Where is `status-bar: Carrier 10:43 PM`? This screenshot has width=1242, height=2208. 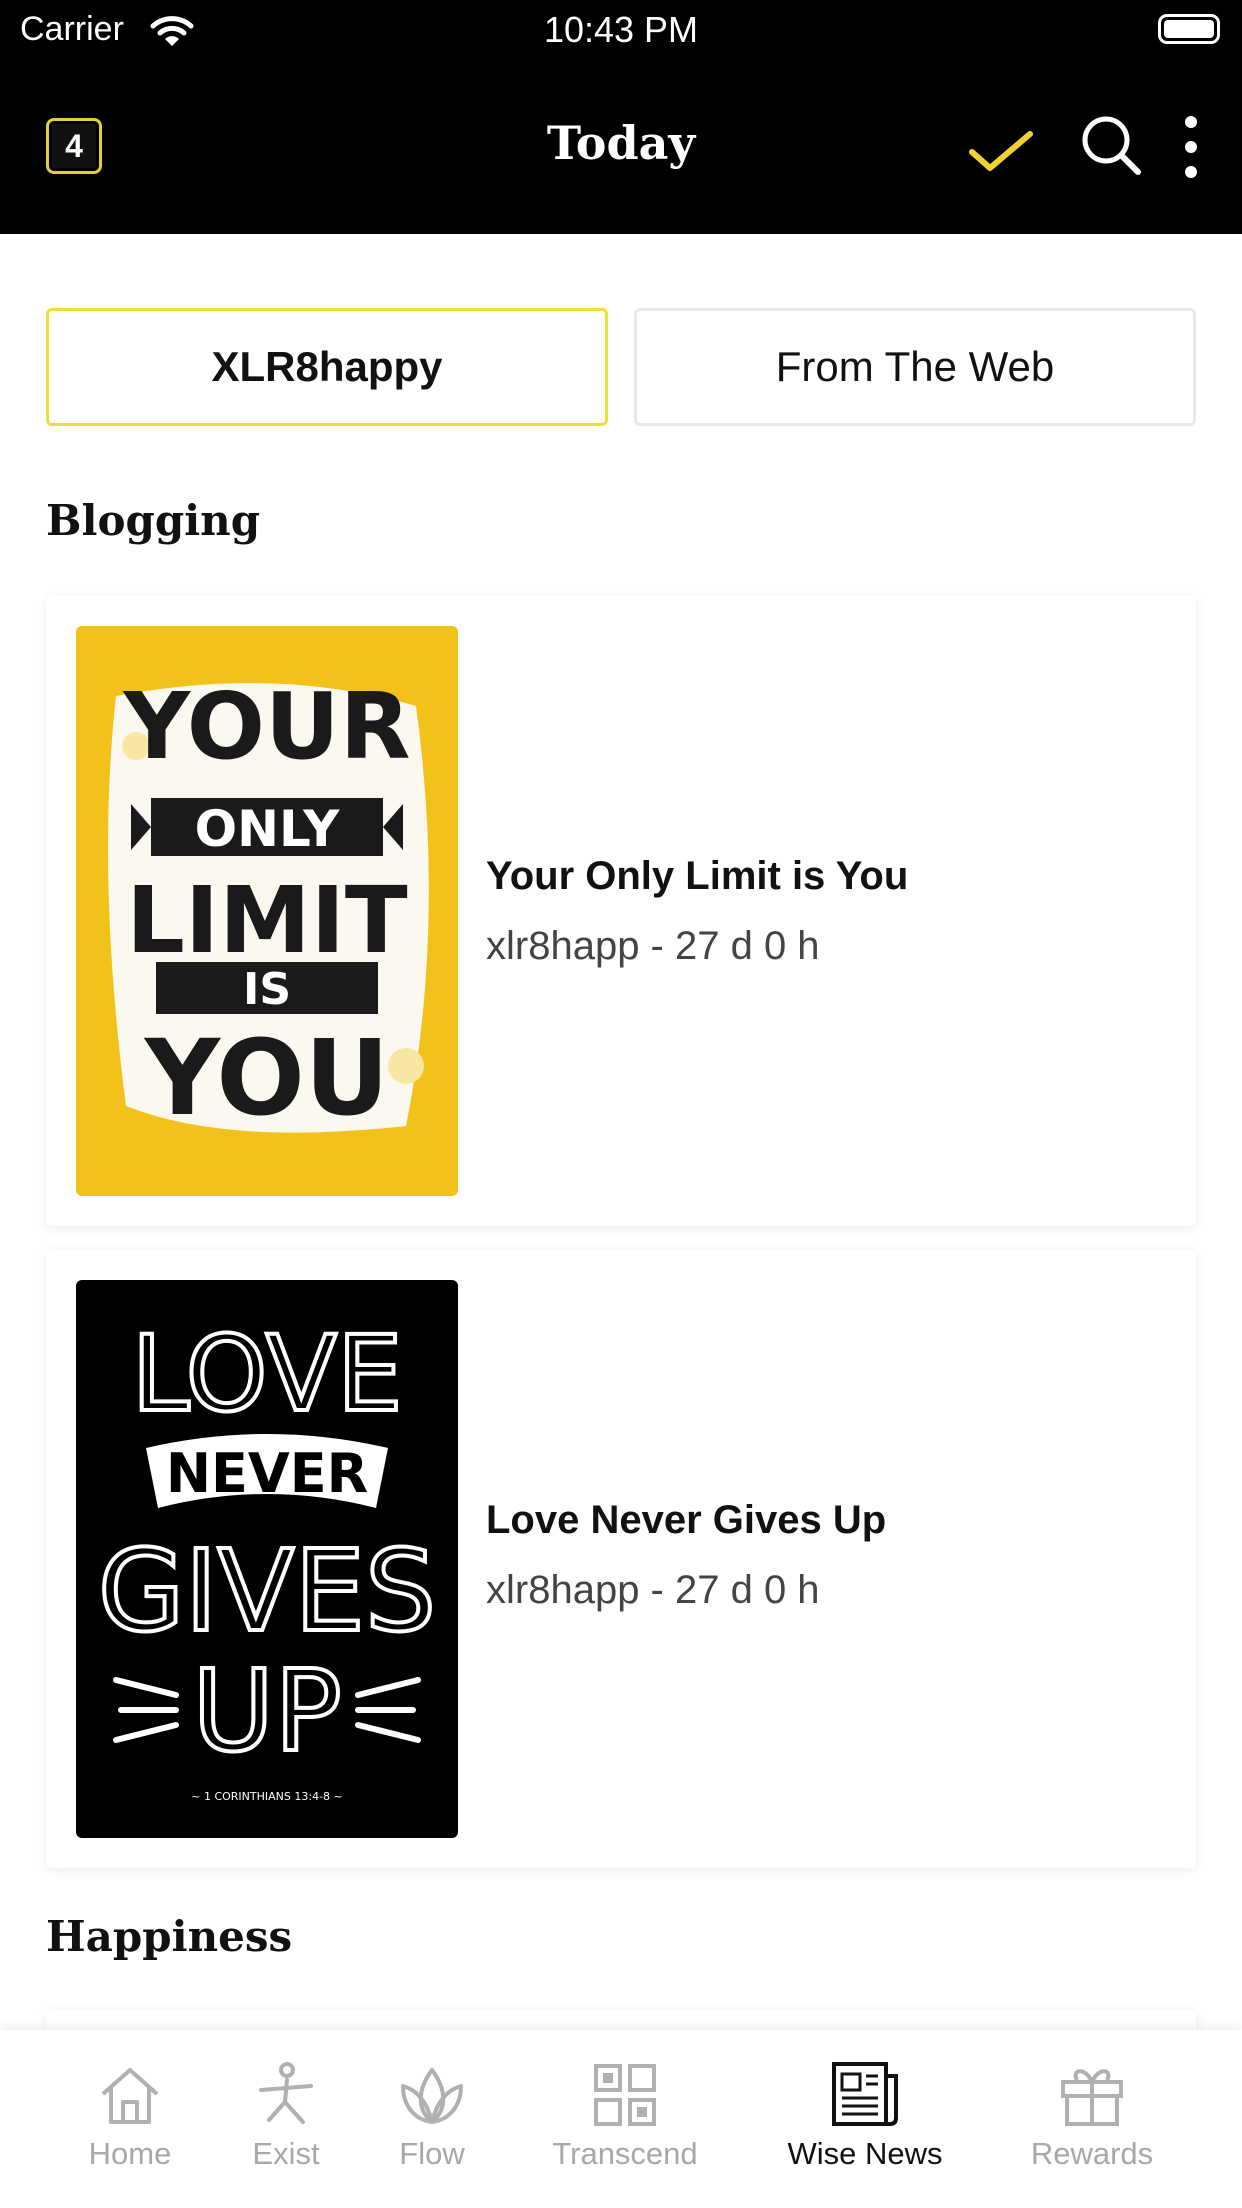 status-bar: Carrier 10:43 PM is located at coordinates (621, 33).